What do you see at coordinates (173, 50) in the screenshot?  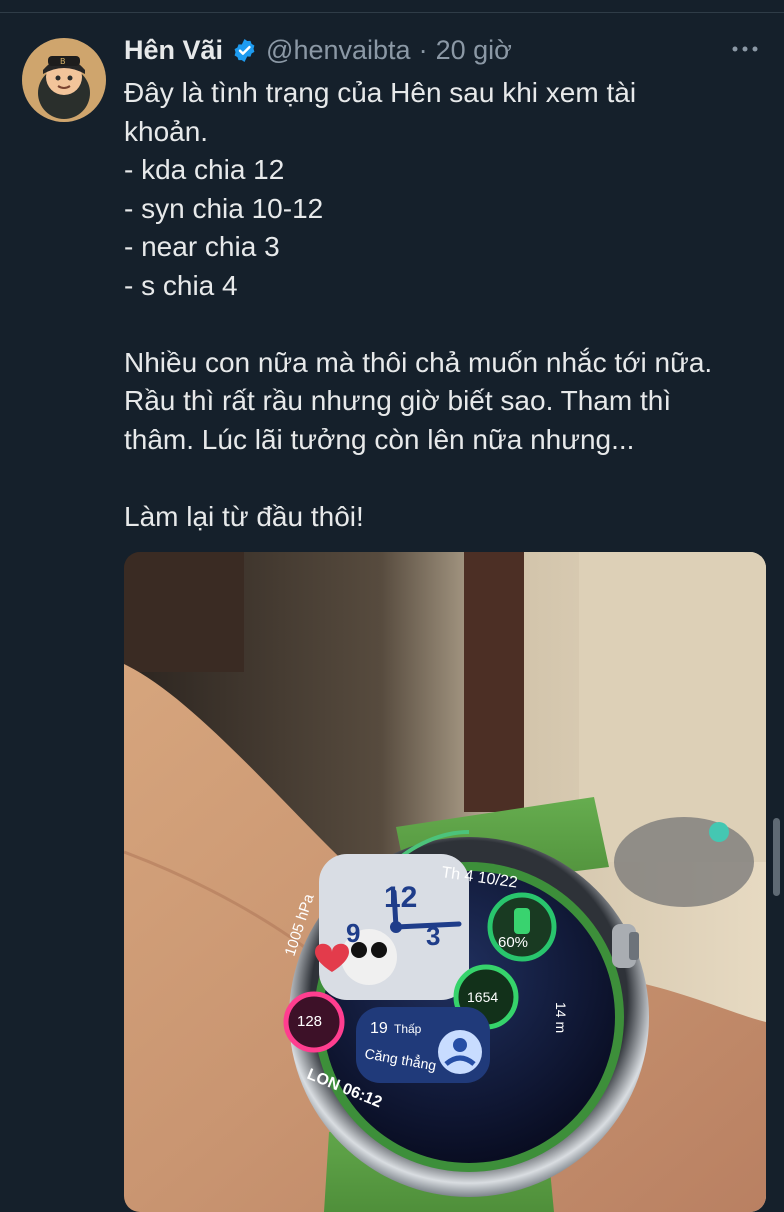 I see `author-name: Hên Vãi` at bounding box center [173, 50].